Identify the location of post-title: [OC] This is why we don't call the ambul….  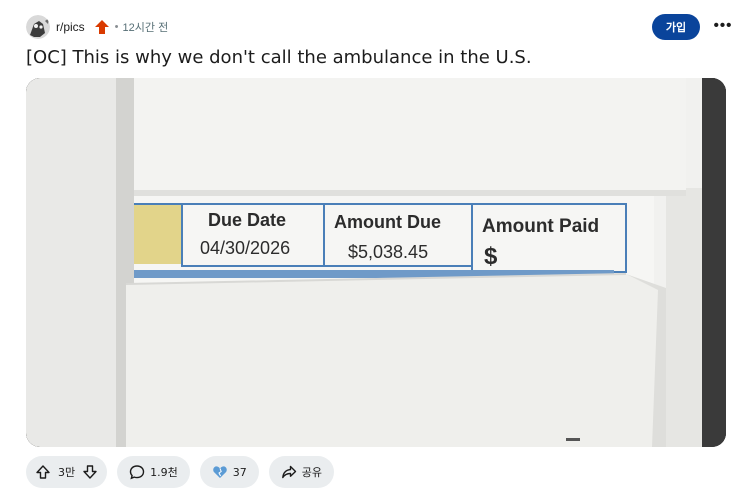
(381, 58).